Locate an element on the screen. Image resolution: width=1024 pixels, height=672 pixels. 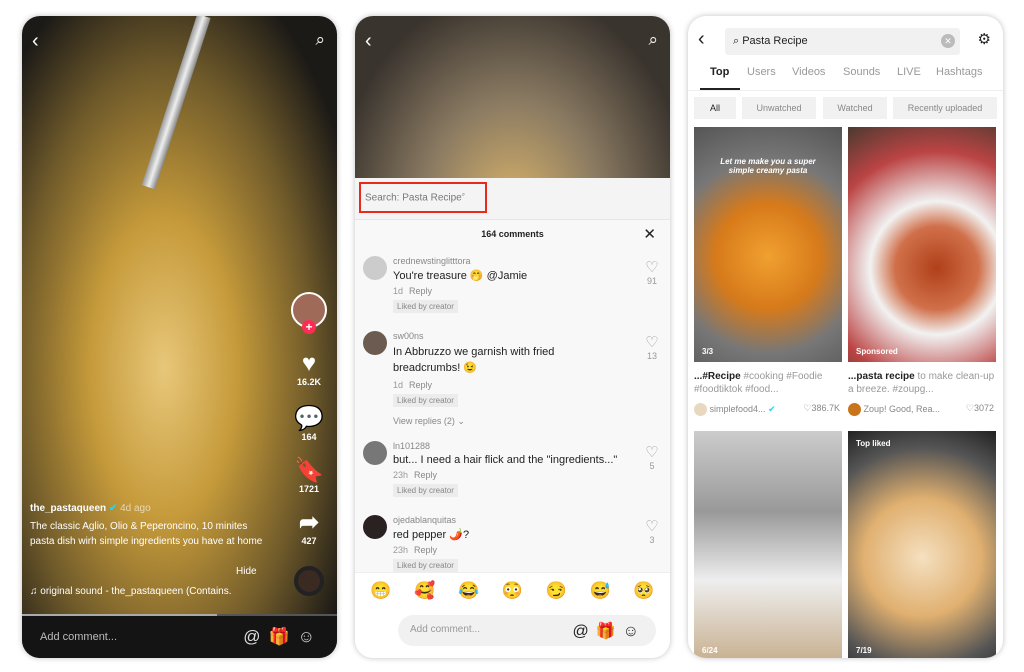
like-button: ♥ 16.2K is located at coordinates (309, 369).